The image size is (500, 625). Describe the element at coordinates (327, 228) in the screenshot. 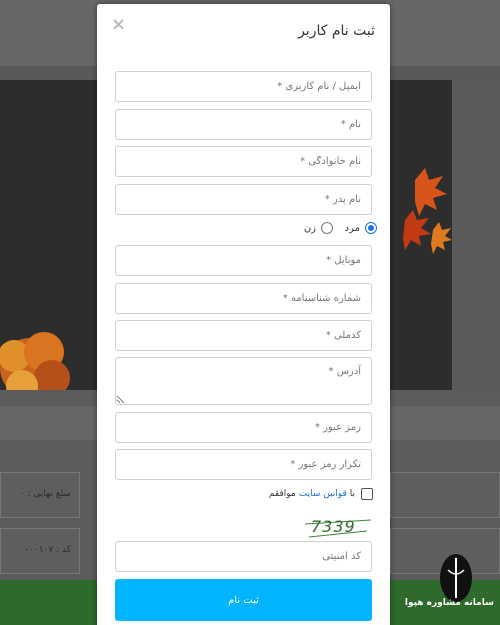

I see `radio-female` at that location.